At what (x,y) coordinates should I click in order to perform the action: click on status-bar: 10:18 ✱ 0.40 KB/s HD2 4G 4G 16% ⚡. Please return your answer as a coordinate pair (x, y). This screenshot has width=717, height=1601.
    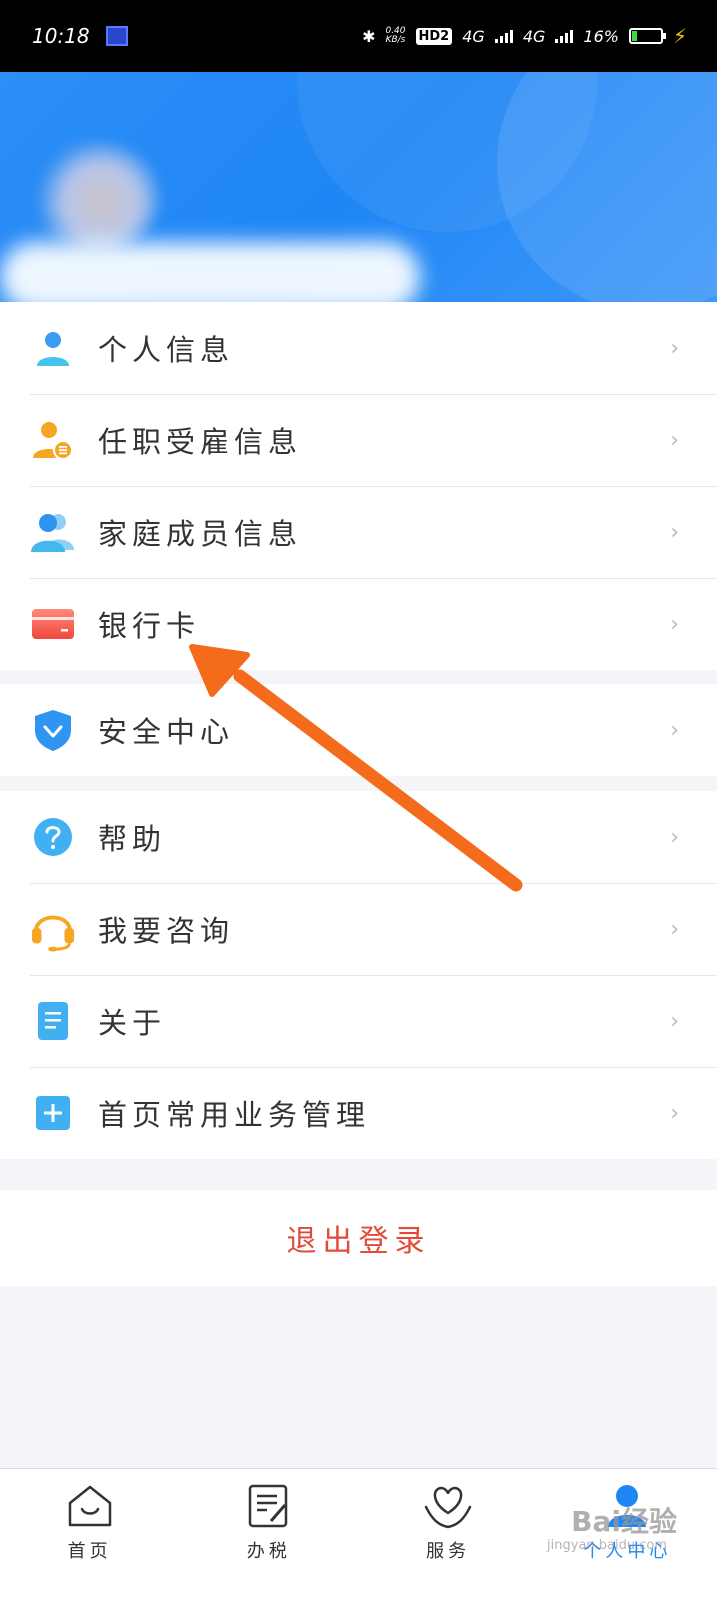
    Looking at the image, I should click on (358, 36).